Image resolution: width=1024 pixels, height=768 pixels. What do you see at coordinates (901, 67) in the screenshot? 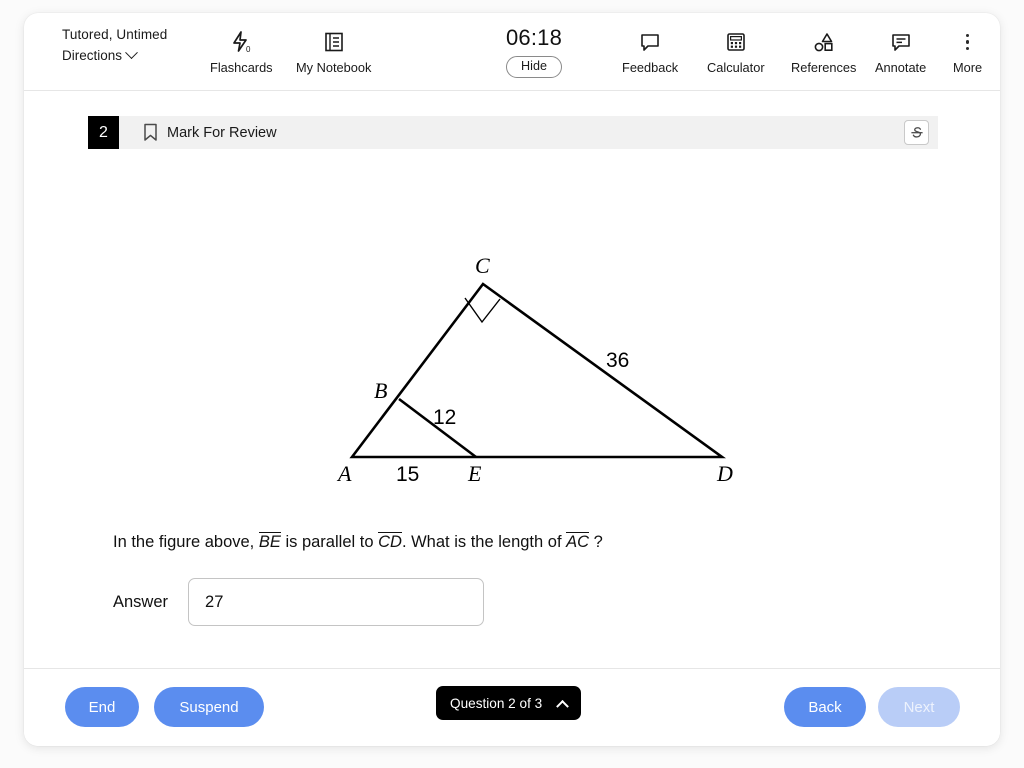
I see `annotate-label: Annotate` at bounding box center [901, 67].